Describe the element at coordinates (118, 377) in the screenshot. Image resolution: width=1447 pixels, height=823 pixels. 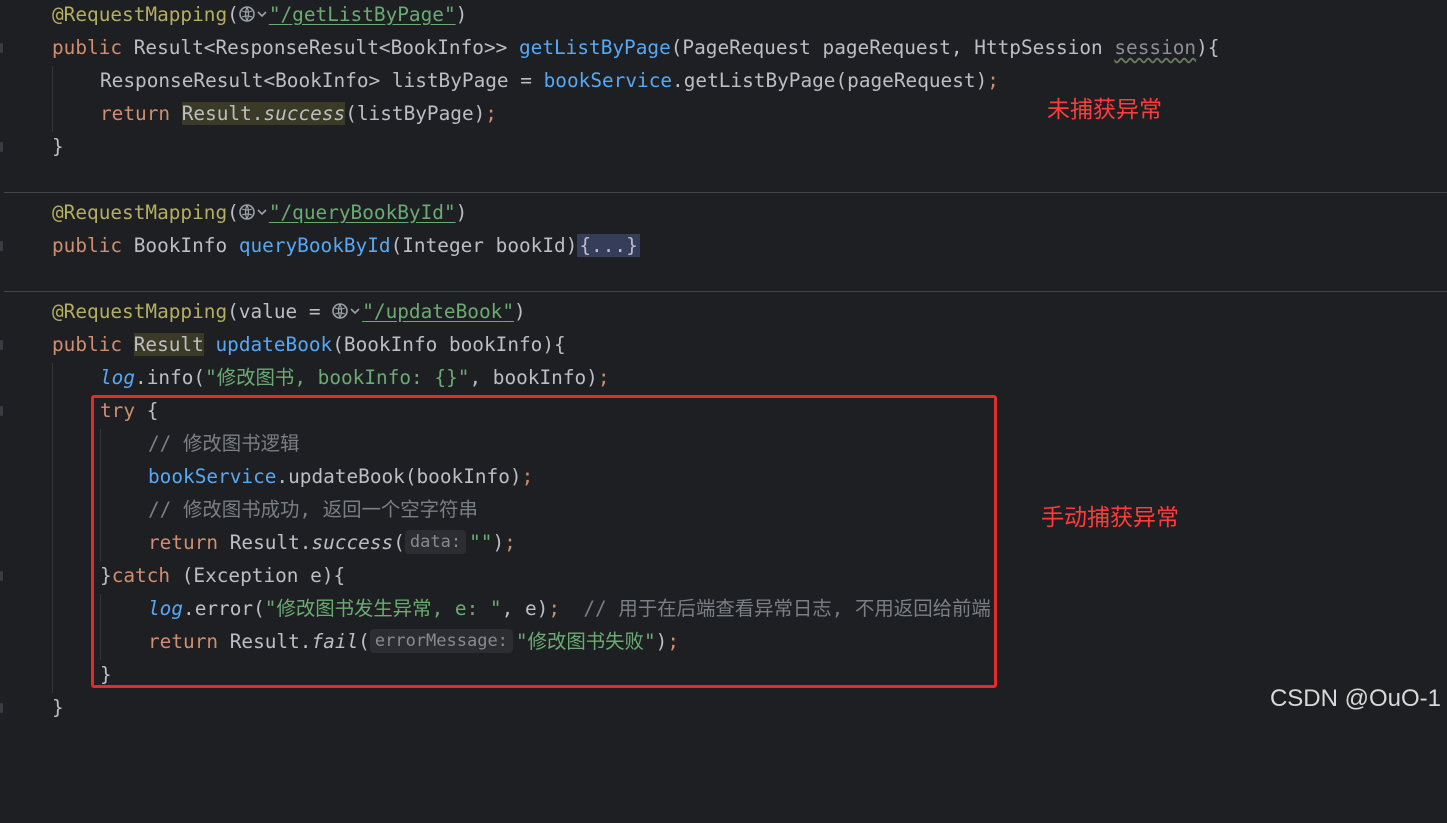
I see `log-field: log` at that location.